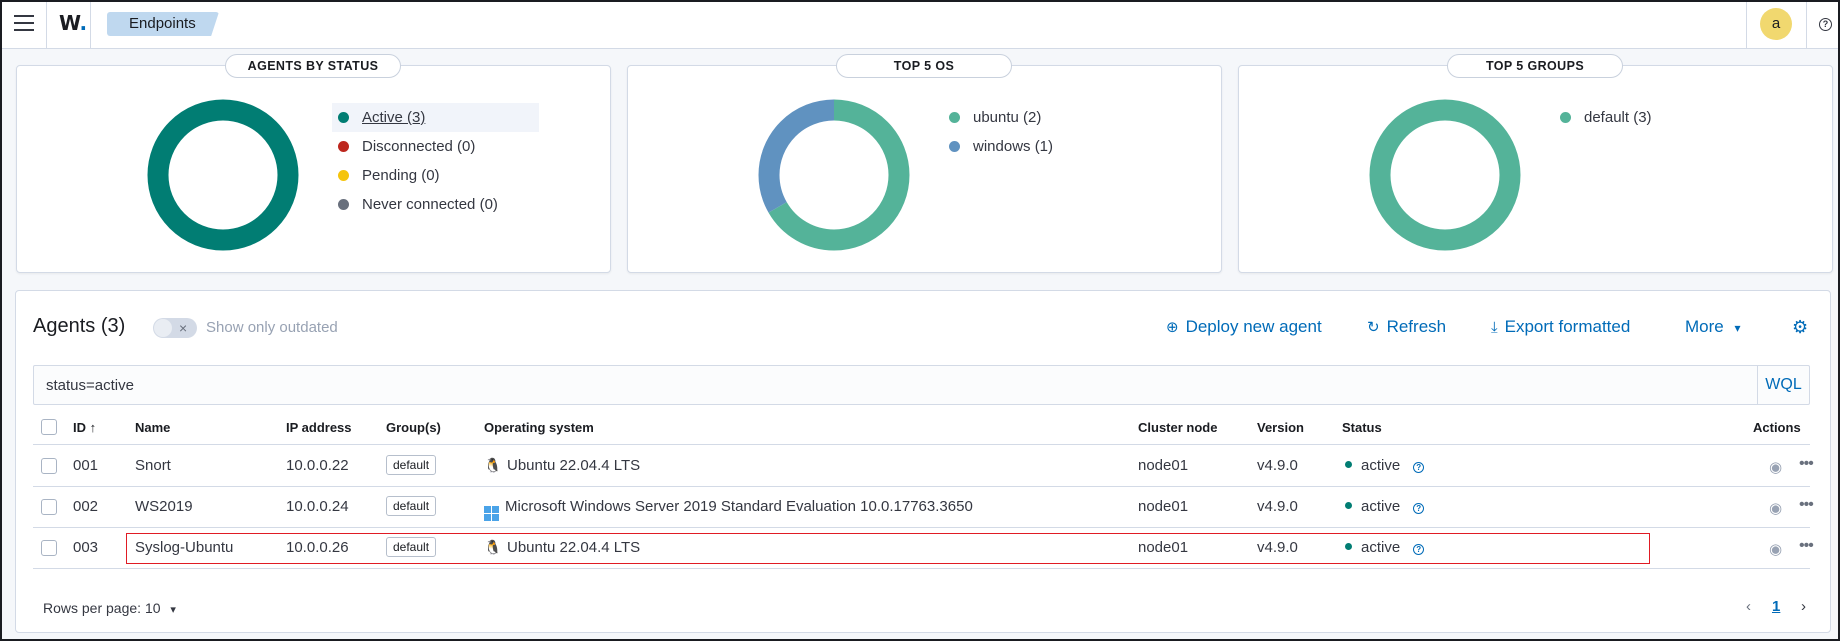  I want to click on column-ip: IP address, so click(319, 427).